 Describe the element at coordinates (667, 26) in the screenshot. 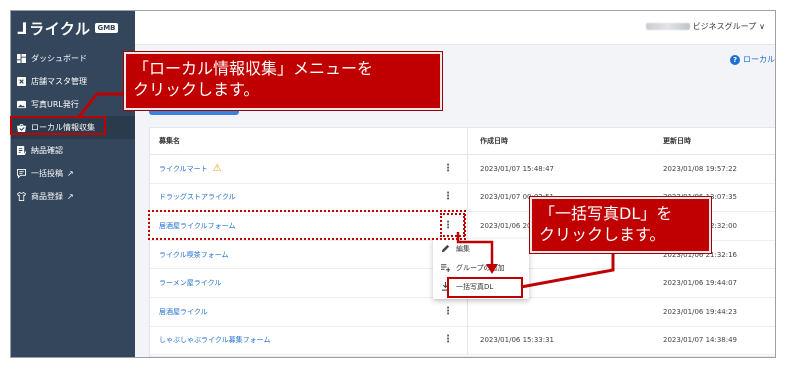

I see `redacted-group-prefix` at that location.